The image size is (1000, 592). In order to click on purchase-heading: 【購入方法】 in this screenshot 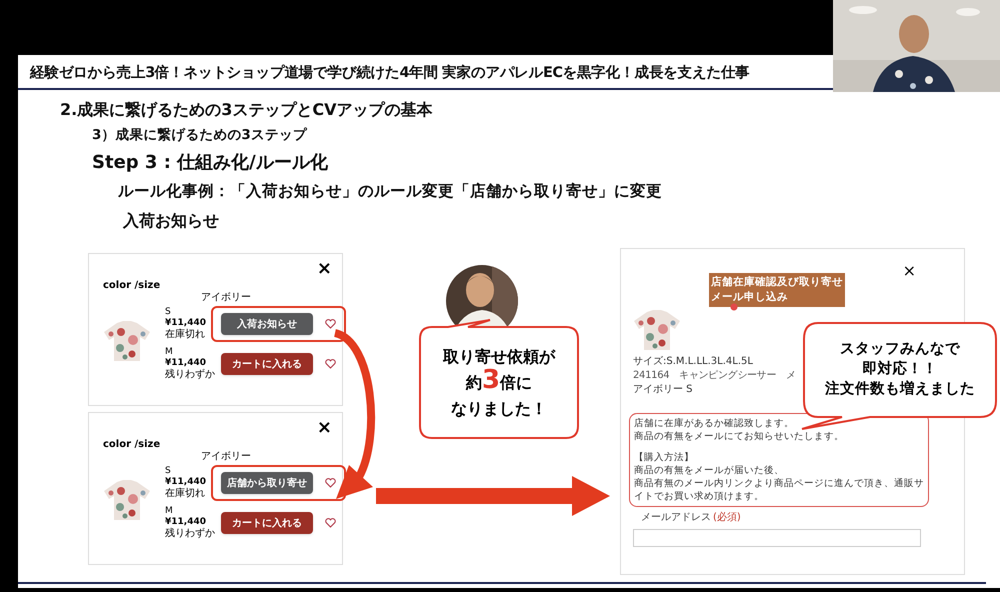, I will do `click(664, 457)`.